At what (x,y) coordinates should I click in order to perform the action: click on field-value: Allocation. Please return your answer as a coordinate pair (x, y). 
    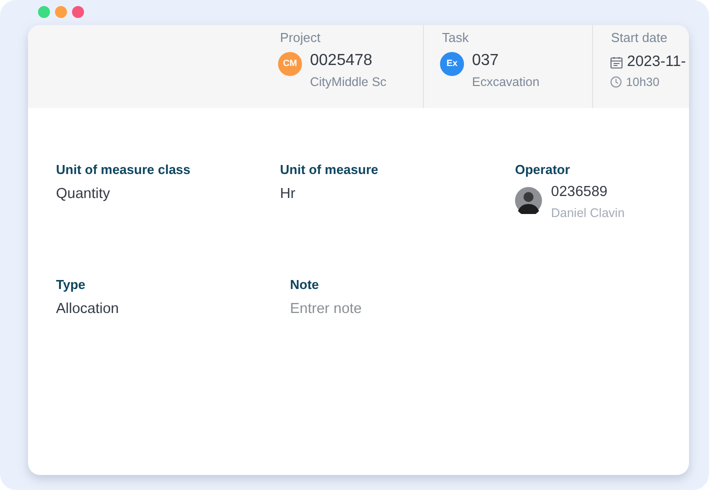
    Looking at the image, I should click on (87, 309).